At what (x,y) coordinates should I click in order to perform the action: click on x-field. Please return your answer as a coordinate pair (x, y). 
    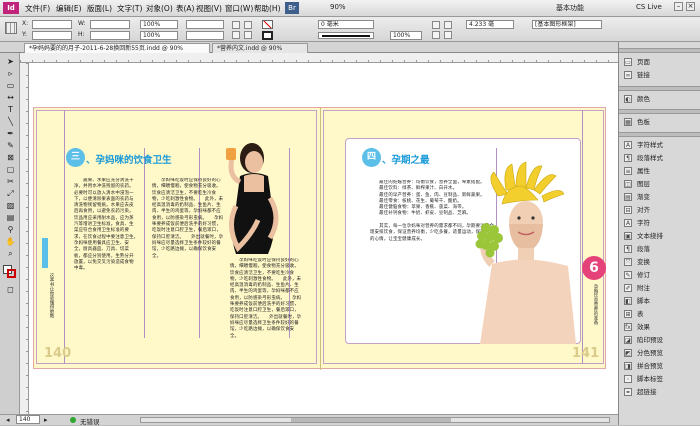
    Looking at the image, I should click on (52, 24).